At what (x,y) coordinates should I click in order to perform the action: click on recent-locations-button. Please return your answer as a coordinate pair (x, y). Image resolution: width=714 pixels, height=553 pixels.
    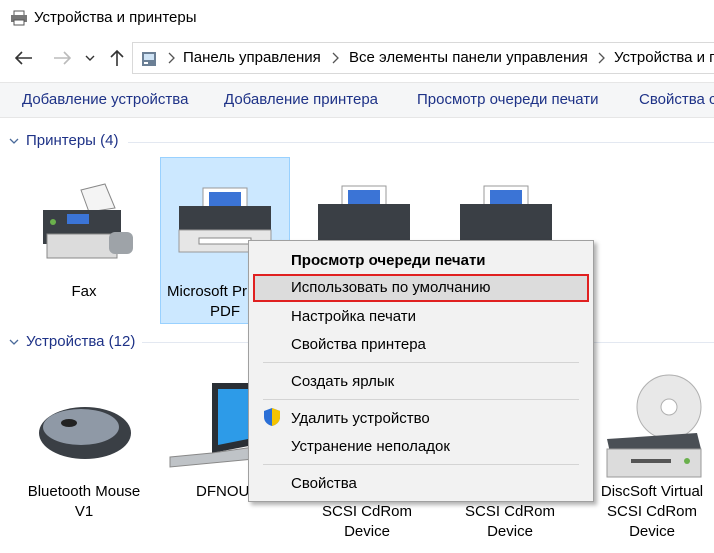
    Looking at the image, I should click on (90, 58).